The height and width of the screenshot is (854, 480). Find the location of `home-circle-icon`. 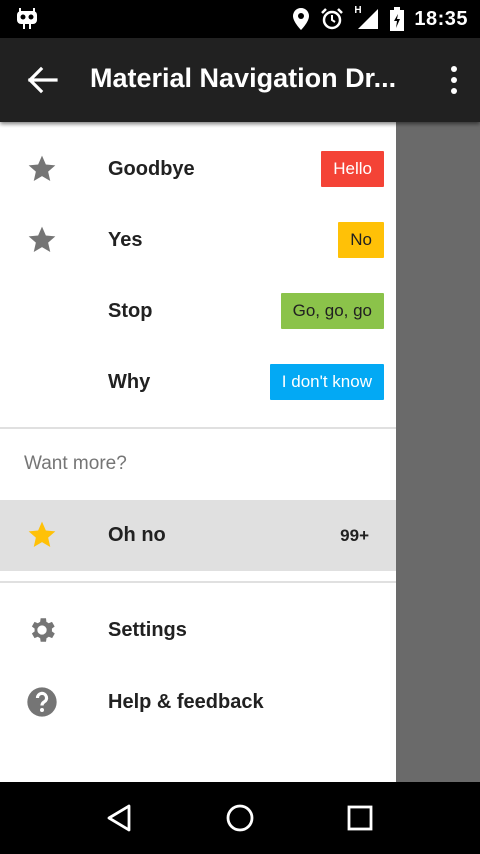

home-circle-icon is located at coordinates (240, 818).